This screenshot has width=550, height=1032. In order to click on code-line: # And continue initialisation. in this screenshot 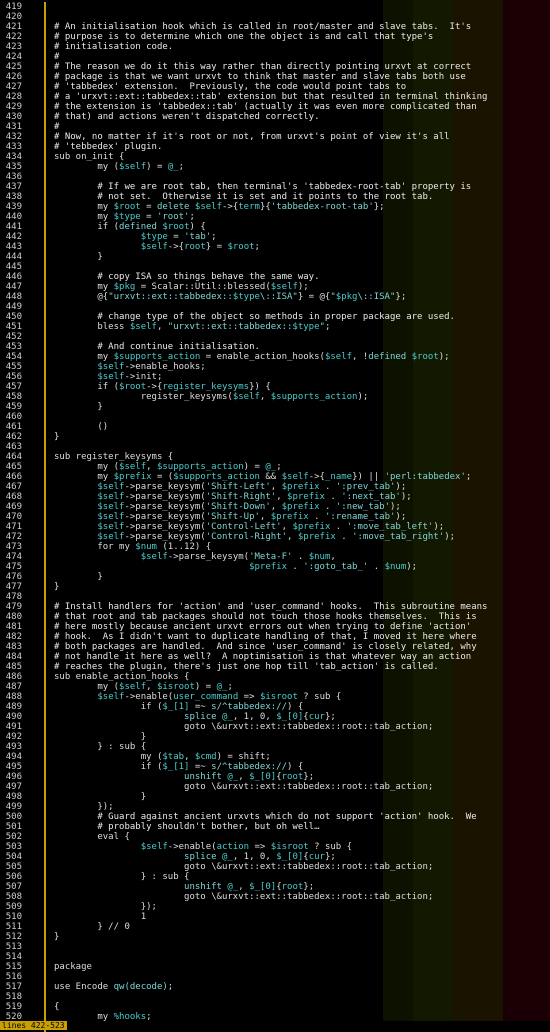, I will do `click(270, 347)`.